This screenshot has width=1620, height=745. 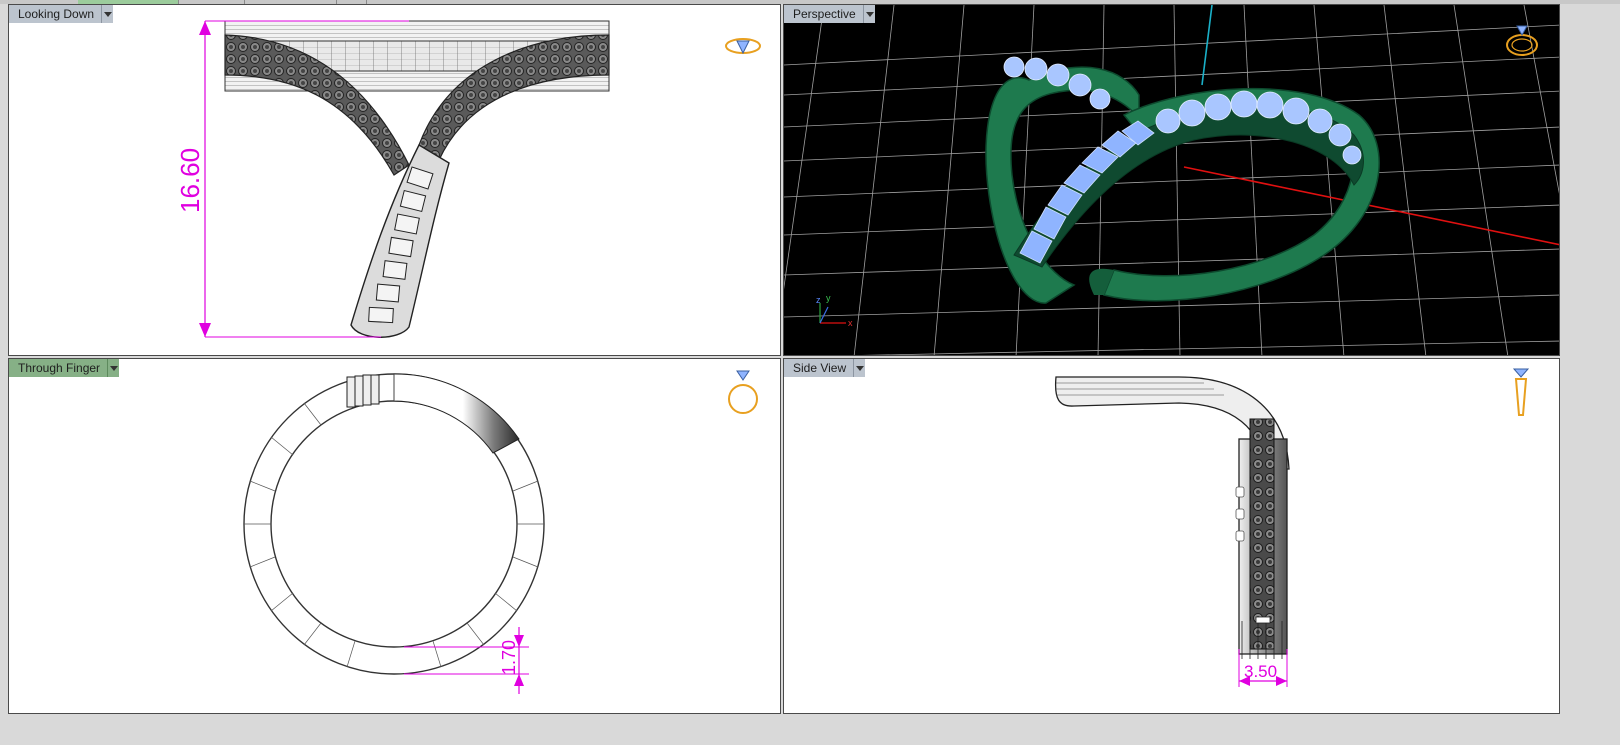 What do you see at coordinates (824, 14) in the screenshot?
I see `viewport-label: Perspective` at bounding box center [824, 14].